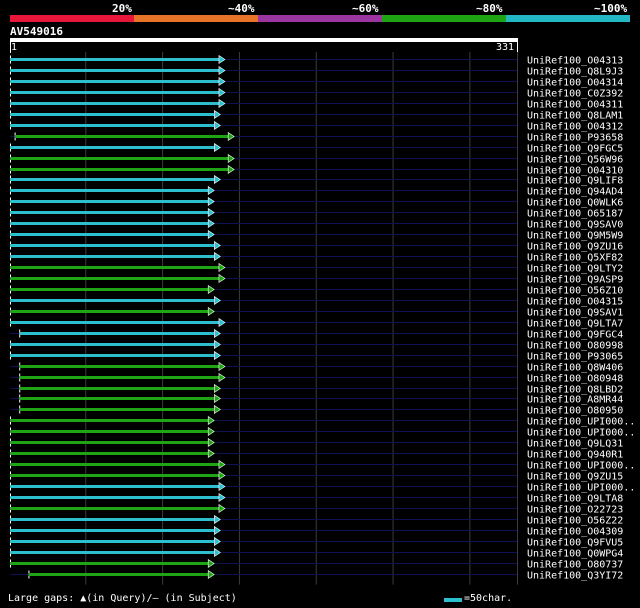 The height and width of the screenshot is (608, 640). I want to click on hit-label: UniRef100_O80998, so click(575, 346).